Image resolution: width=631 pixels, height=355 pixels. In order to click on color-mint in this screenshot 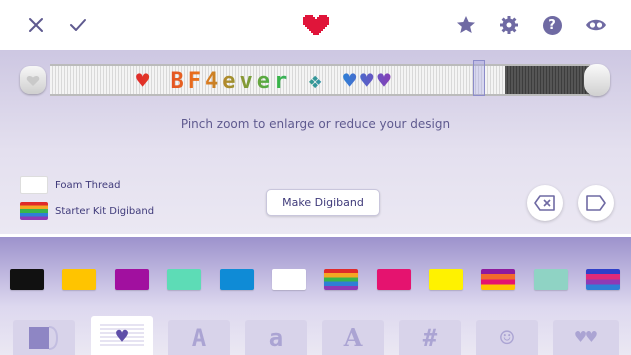, I will do `click(184, 279)`.